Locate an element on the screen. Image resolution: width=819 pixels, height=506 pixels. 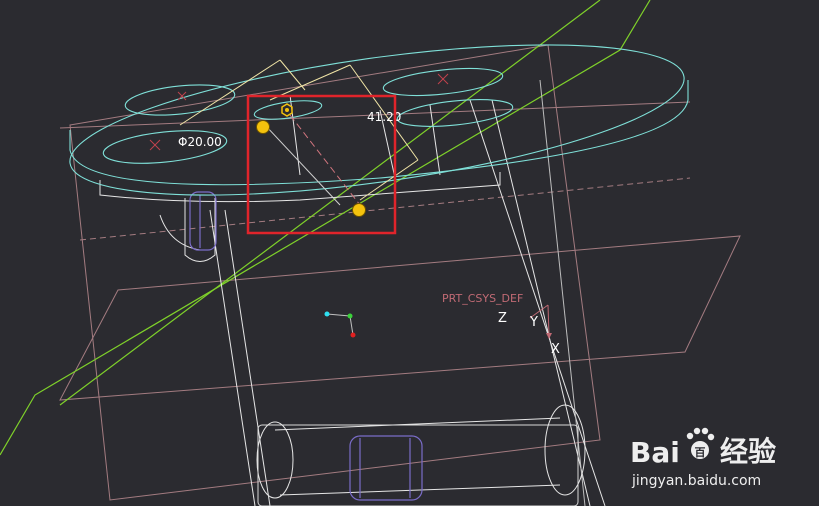
watermark-site-cn: 经验 is located at coordinates (748, 451).